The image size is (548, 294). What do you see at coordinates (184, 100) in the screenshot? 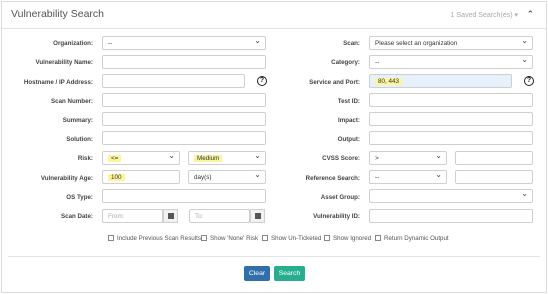
I see `scan-number-input` at bounding box center [184, 100].